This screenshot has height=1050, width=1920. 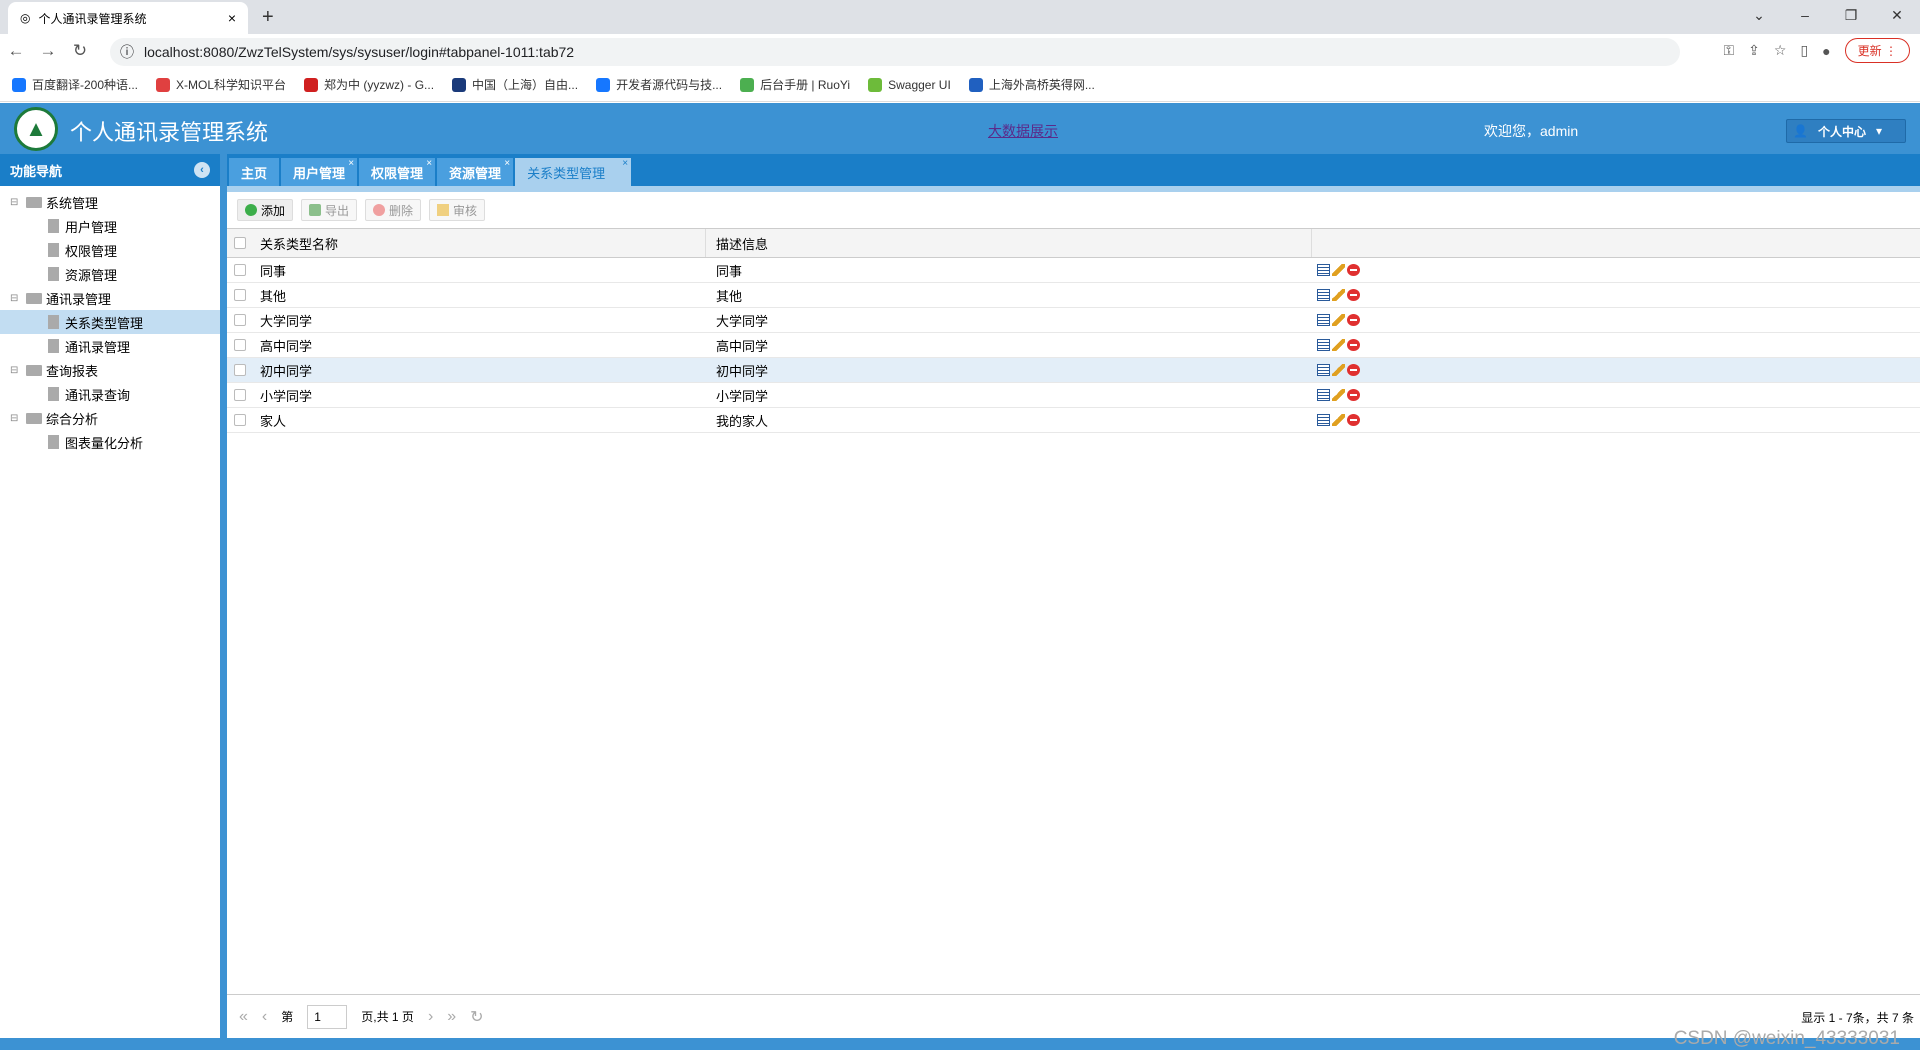 I want to click on bigdata-link: 大数据展示, so click(x=1023, y=131).